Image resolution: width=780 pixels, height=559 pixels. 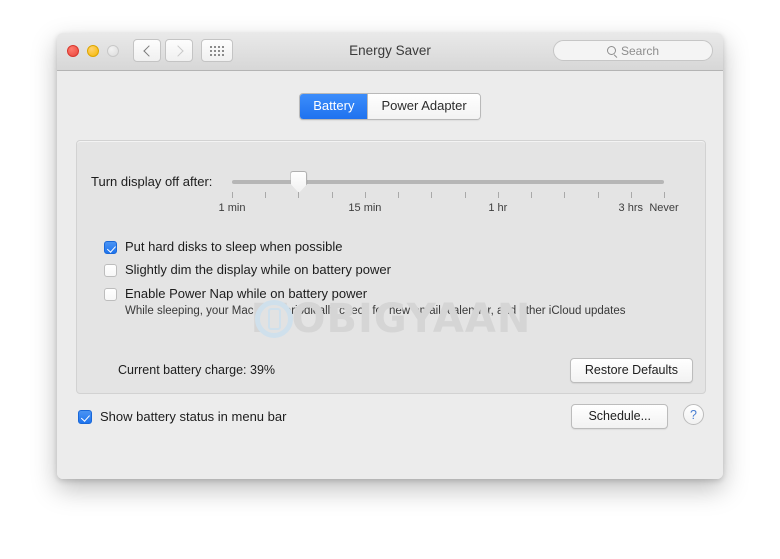 What do you see at coordinates (449, 196) in the screenshot?
I see `display-sleep-slider: 1 min 15 min 1 hr 3 hrs Never` at bounding box center [449, 196].